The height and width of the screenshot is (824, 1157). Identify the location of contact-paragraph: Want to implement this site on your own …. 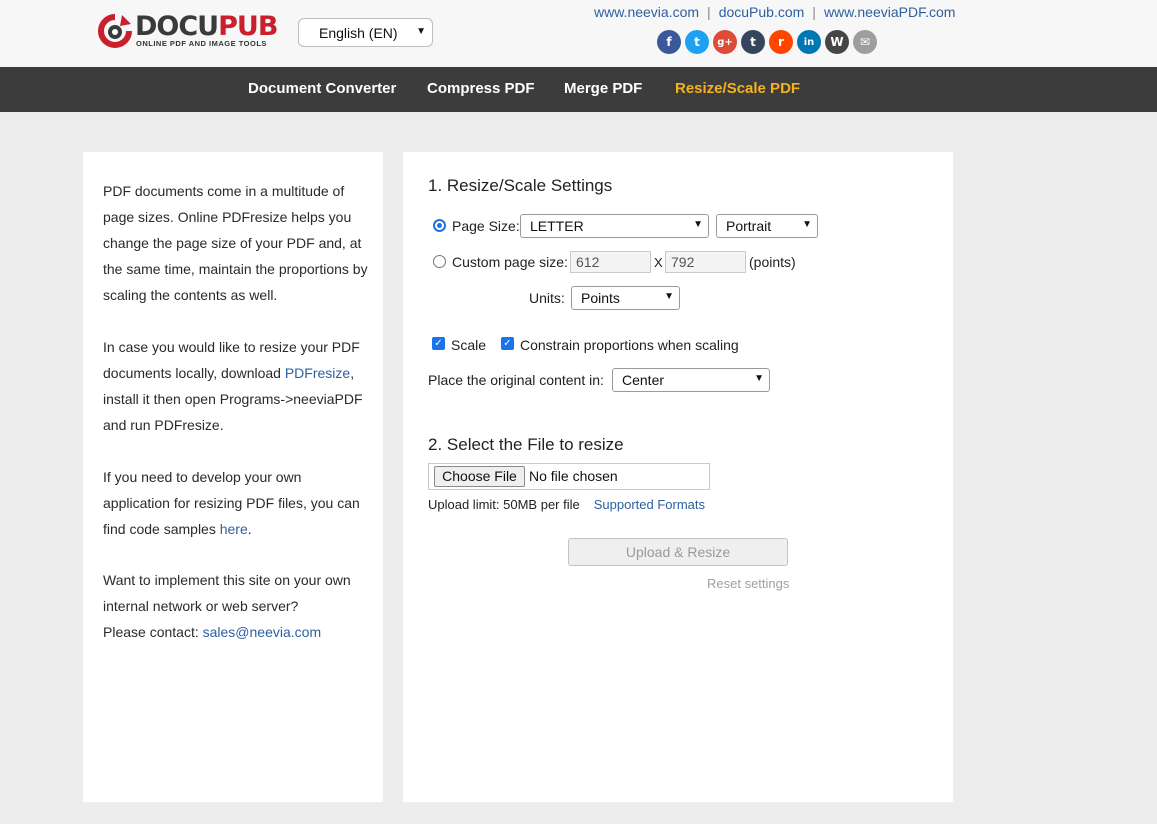
(227, 606).